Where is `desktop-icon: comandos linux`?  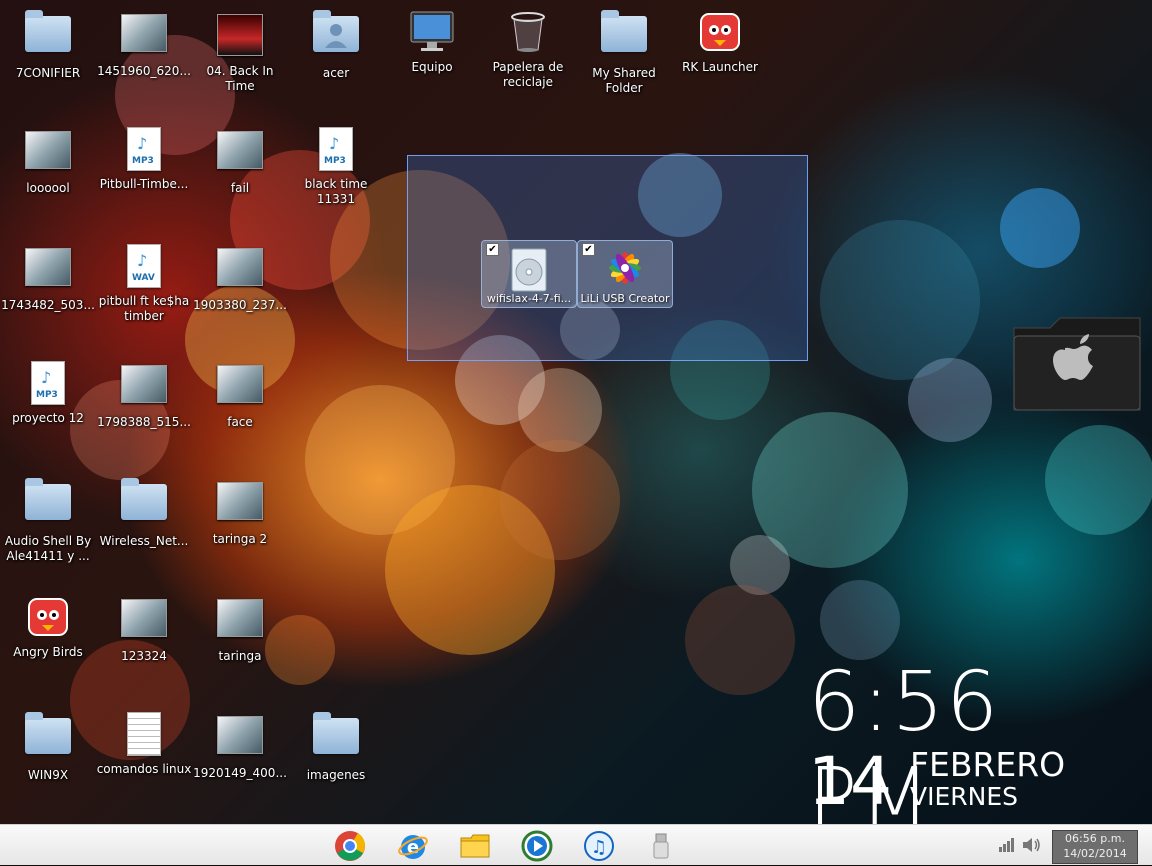 desktop-icon: comandos linux is located at coordinates (144, 744).